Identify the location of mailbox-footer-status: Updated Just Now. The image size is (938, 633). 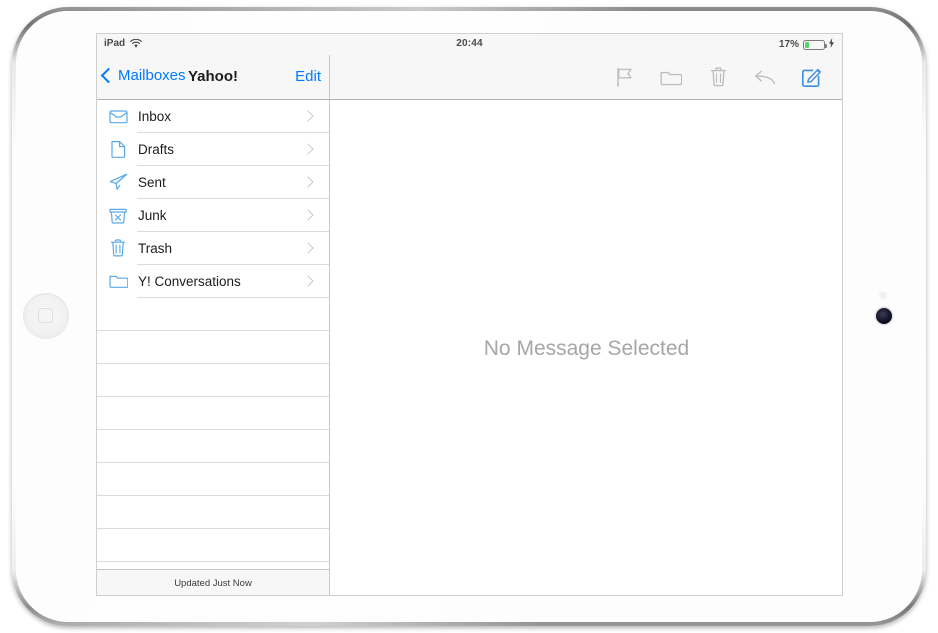
(213, 582).